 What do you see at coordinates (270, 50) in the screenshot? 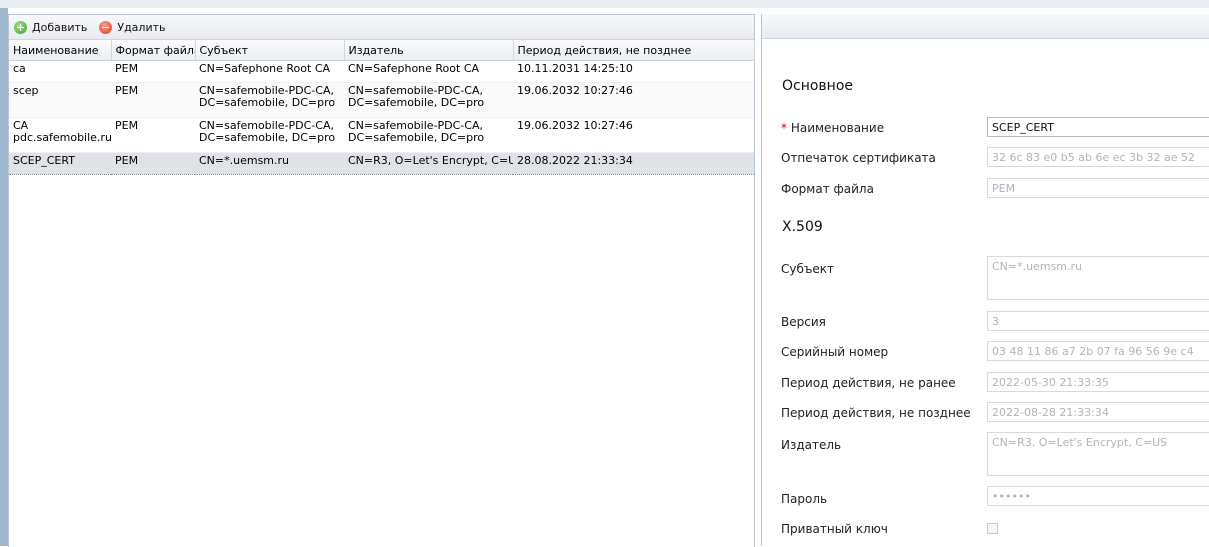
I see `column-header-subject: Субъект` at bounding box center [270, 50].